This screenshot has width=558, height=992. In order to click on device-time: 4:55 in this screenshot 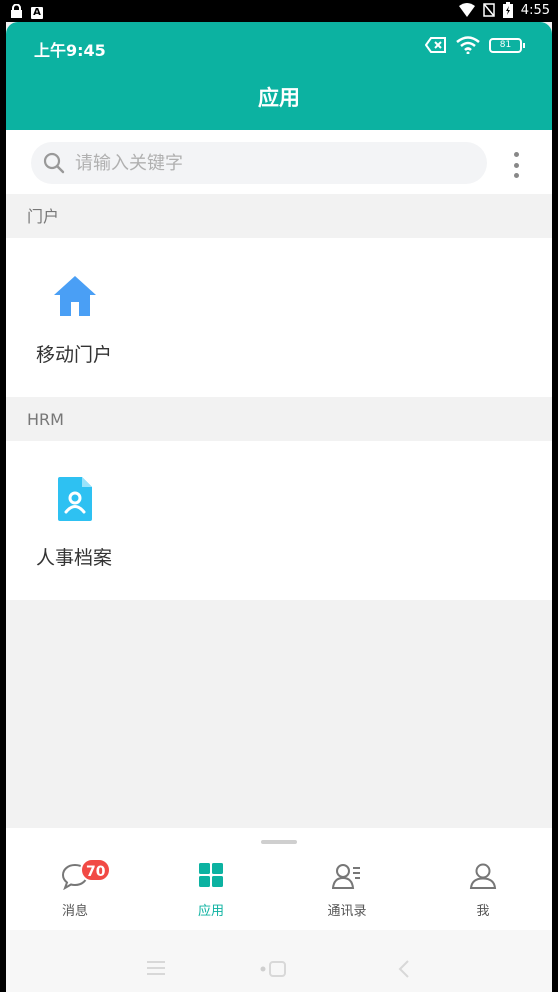, I will do `click(535, 10)`.